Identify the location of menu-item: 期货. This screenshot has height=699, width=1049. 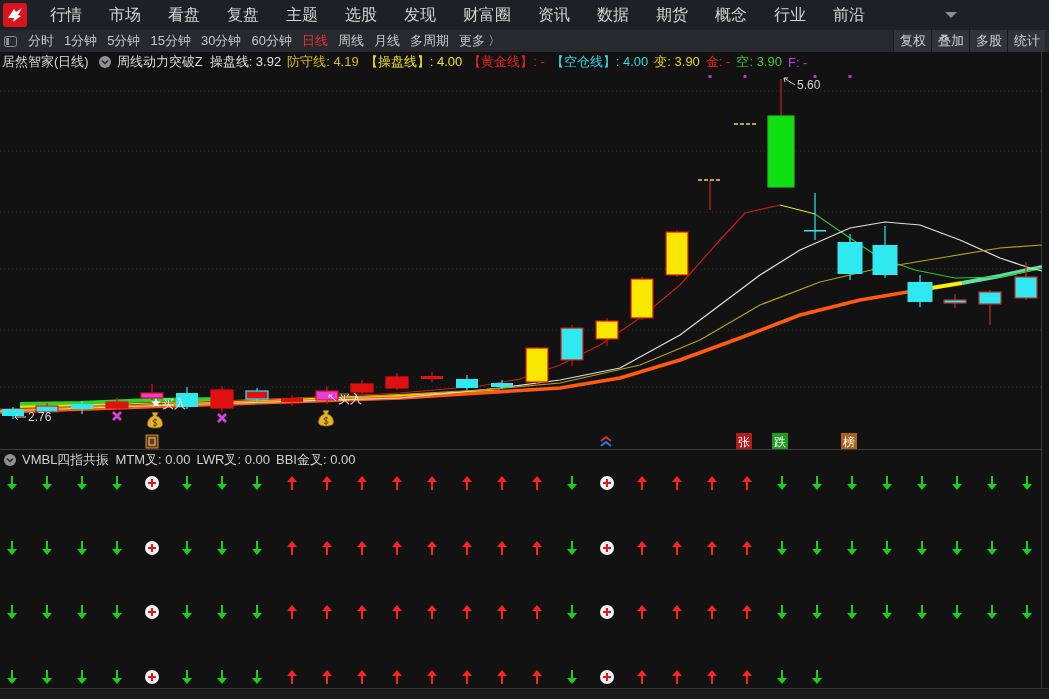
(672, 15).